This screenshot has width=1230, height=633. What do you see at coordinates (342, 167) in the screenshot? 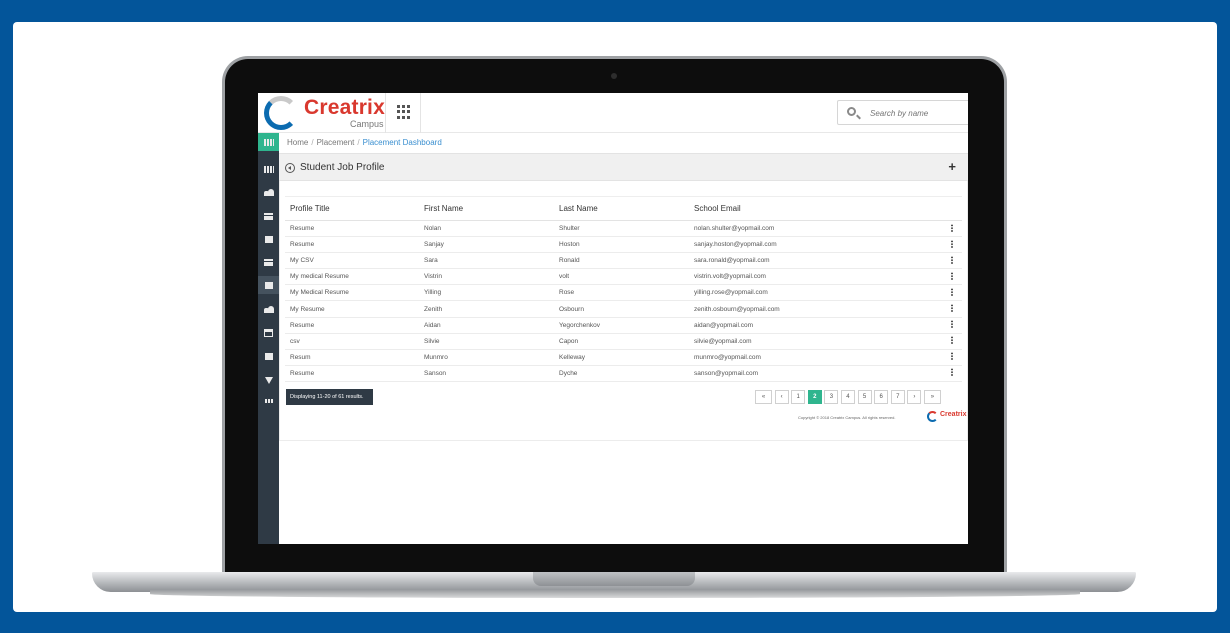
I see `panel-title: Student Job Profile` at bounding box center [342, 167].